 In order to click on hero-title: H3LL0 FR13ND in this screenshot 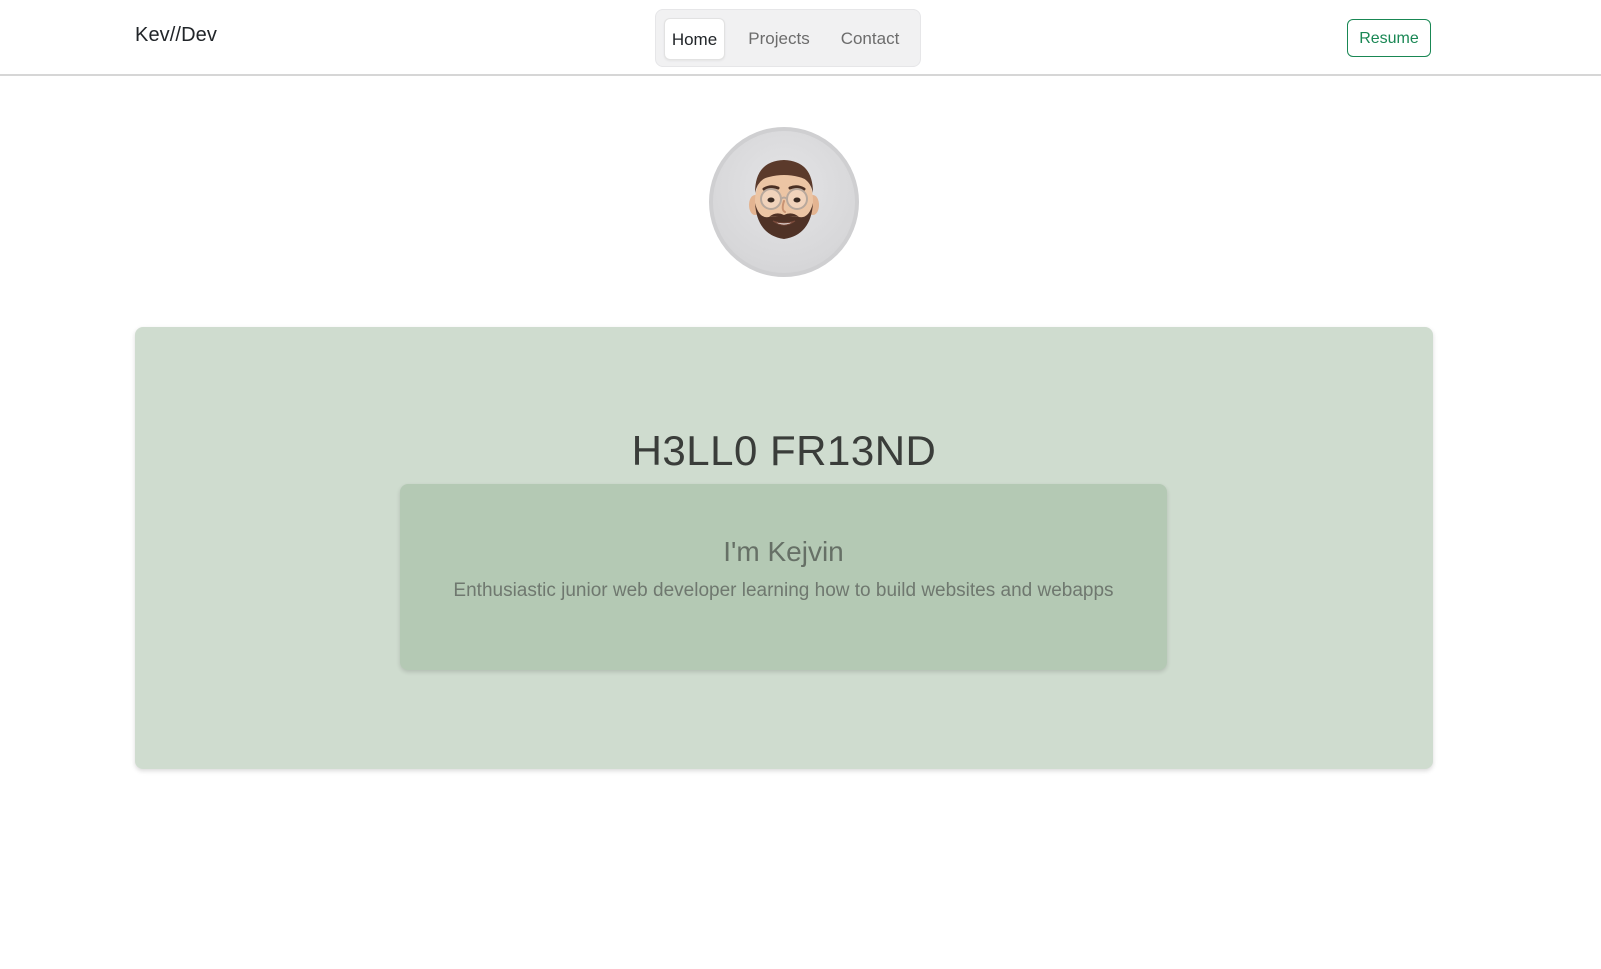, I will do `click(784, 450)`.